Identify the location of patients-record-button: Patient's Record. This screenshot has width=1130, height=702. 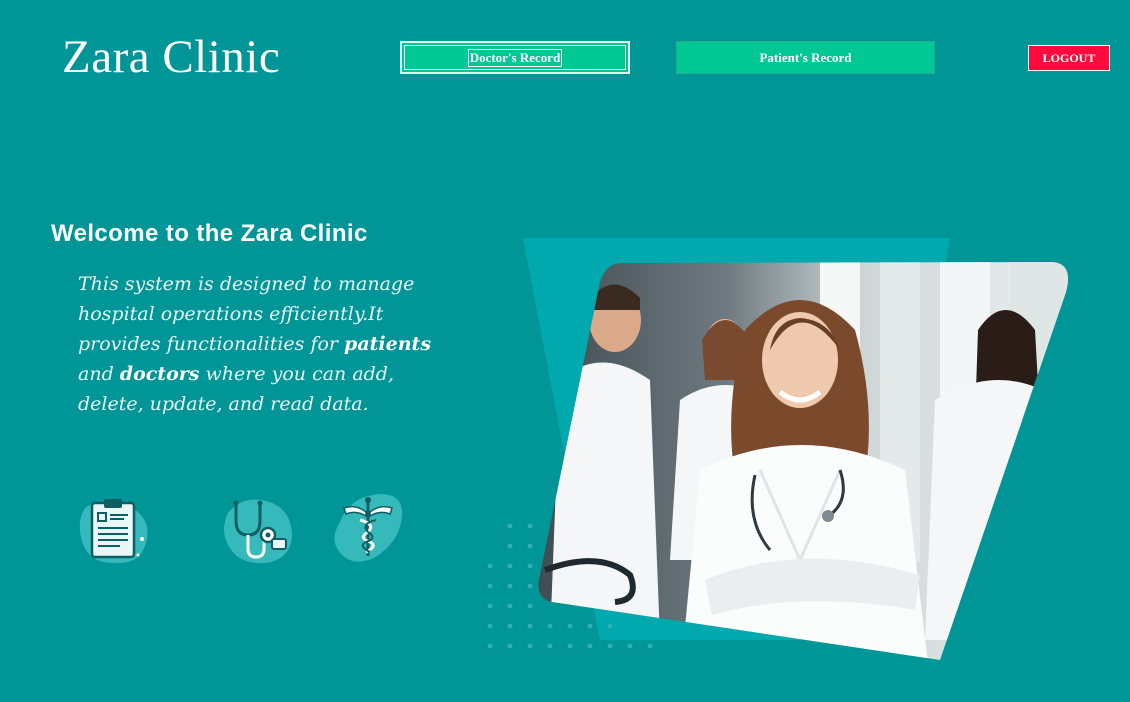
(805, 57).